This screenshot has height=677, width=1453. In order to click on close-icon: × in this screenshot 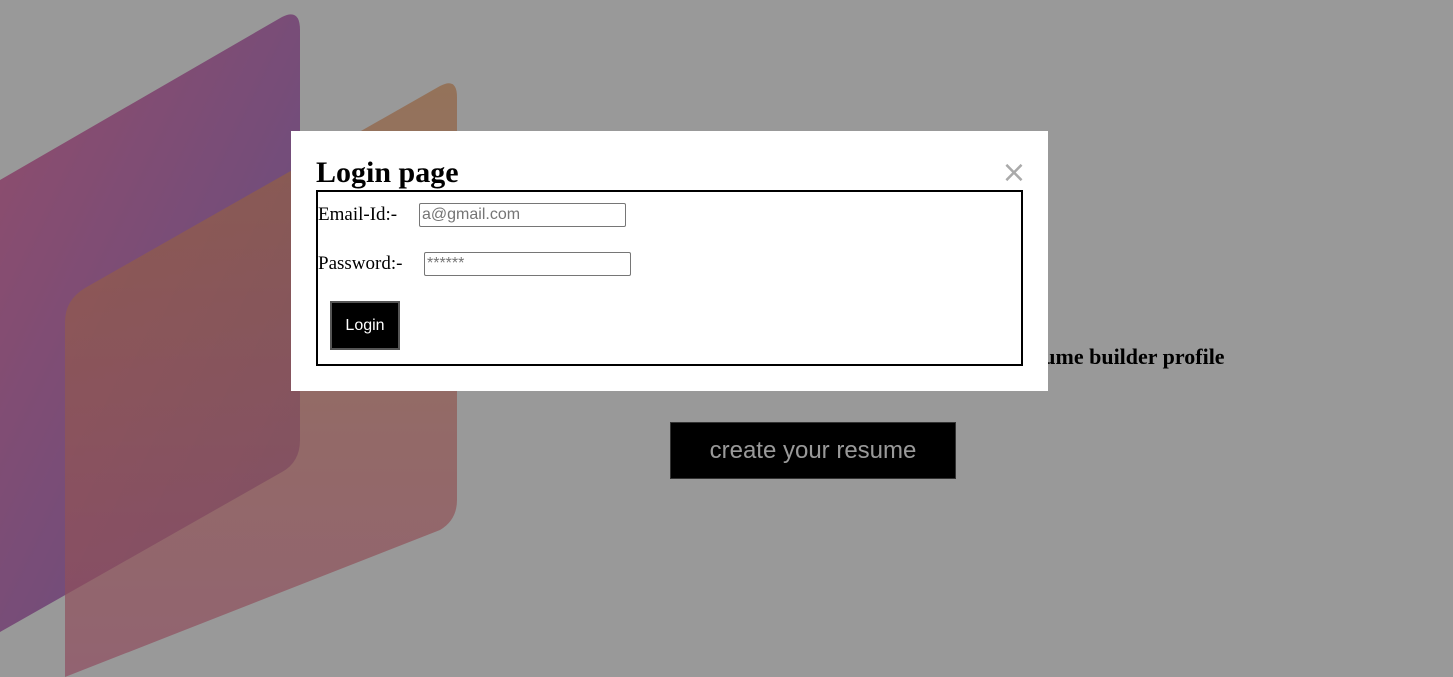, I will do `click(1014, 173)`.